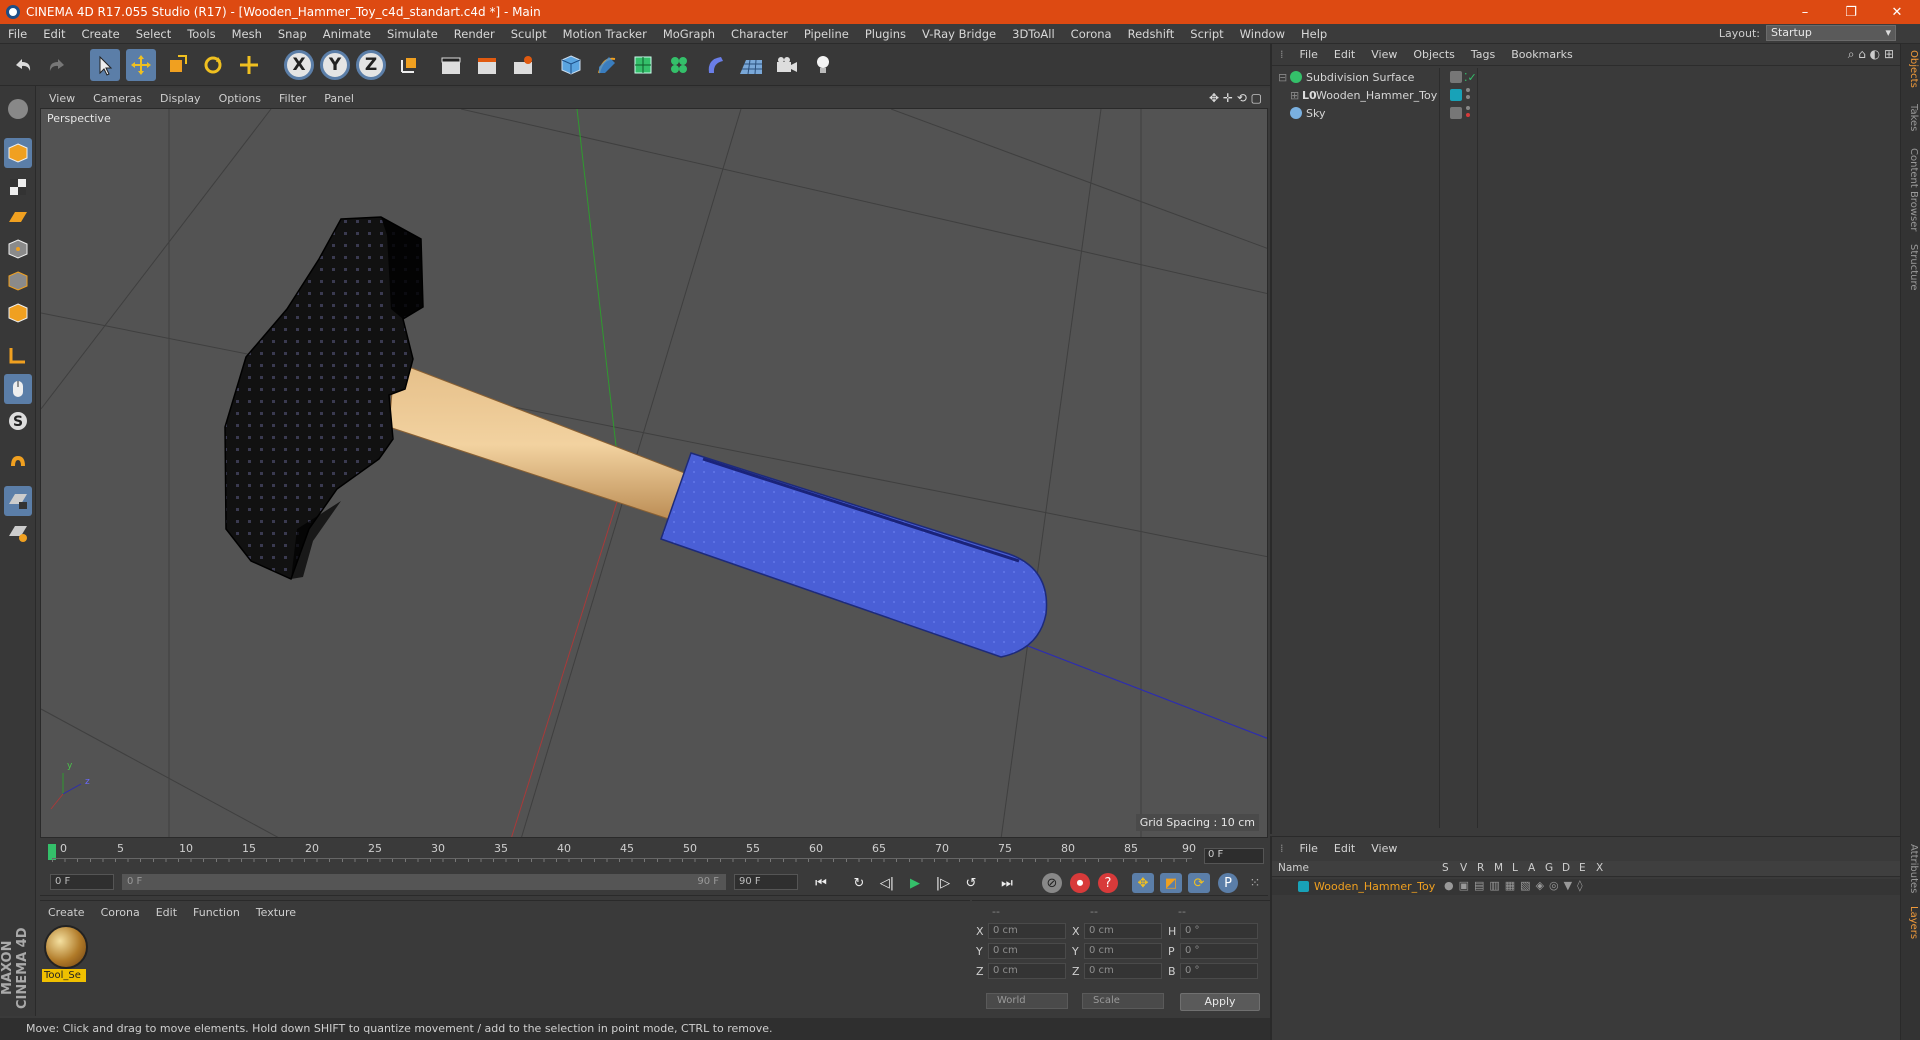  Describe the element at coordinates (523, 65) in the screenshot. I see `render-settings-button` at that location.